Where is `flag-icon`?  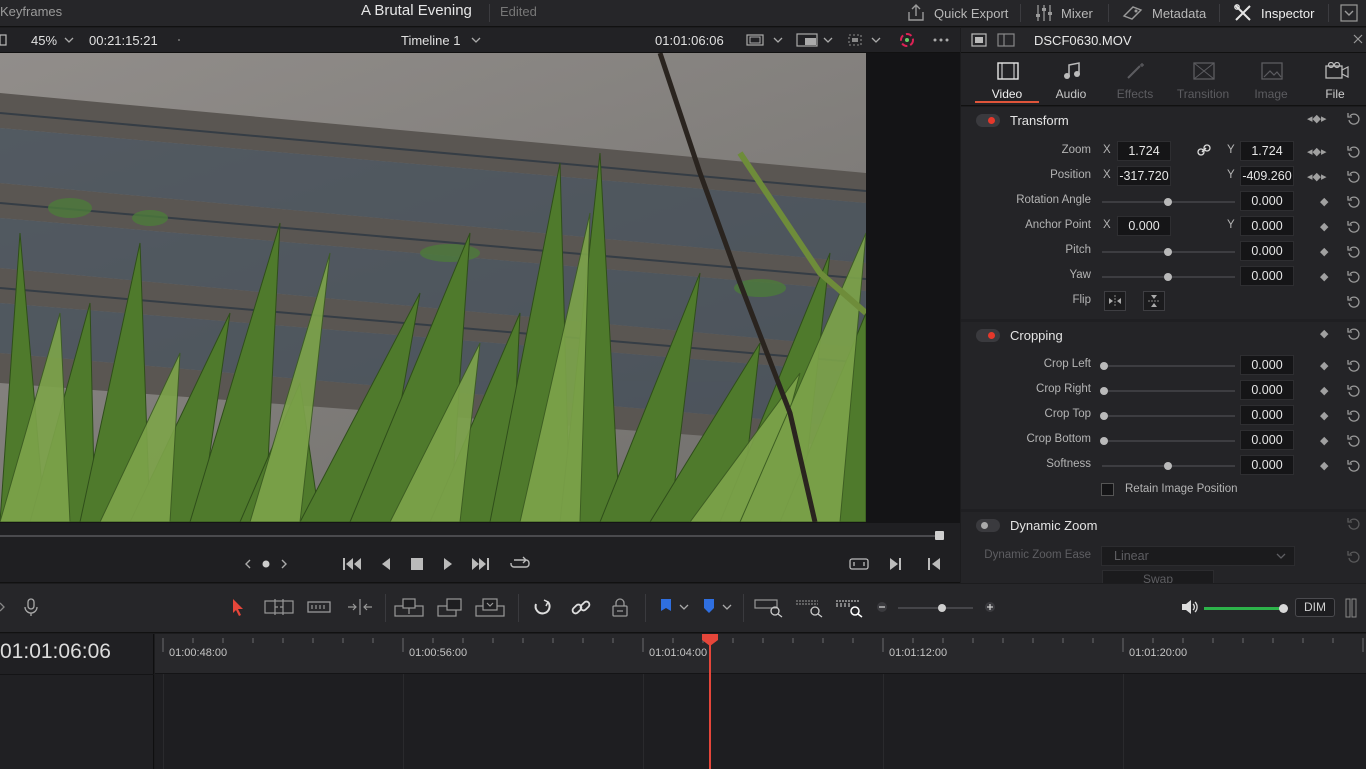
flag-icon is located at coordinates (666, 608).